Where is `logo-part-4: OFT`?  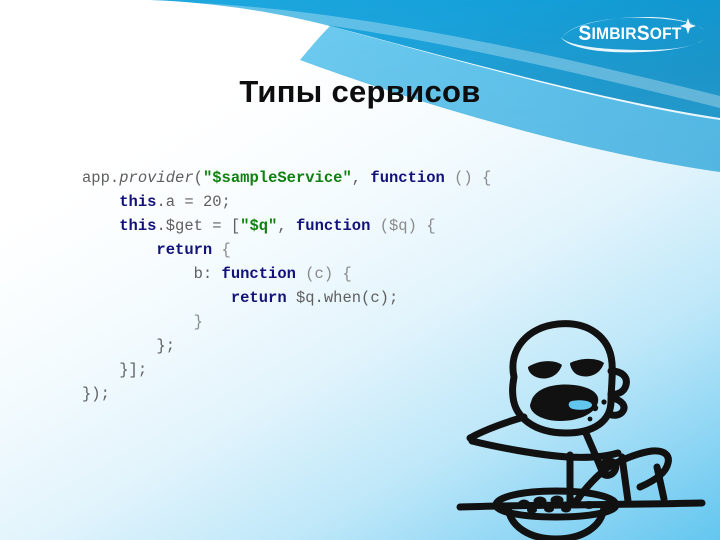 logo-part-4: OFT is located at coordinates (665, 33).